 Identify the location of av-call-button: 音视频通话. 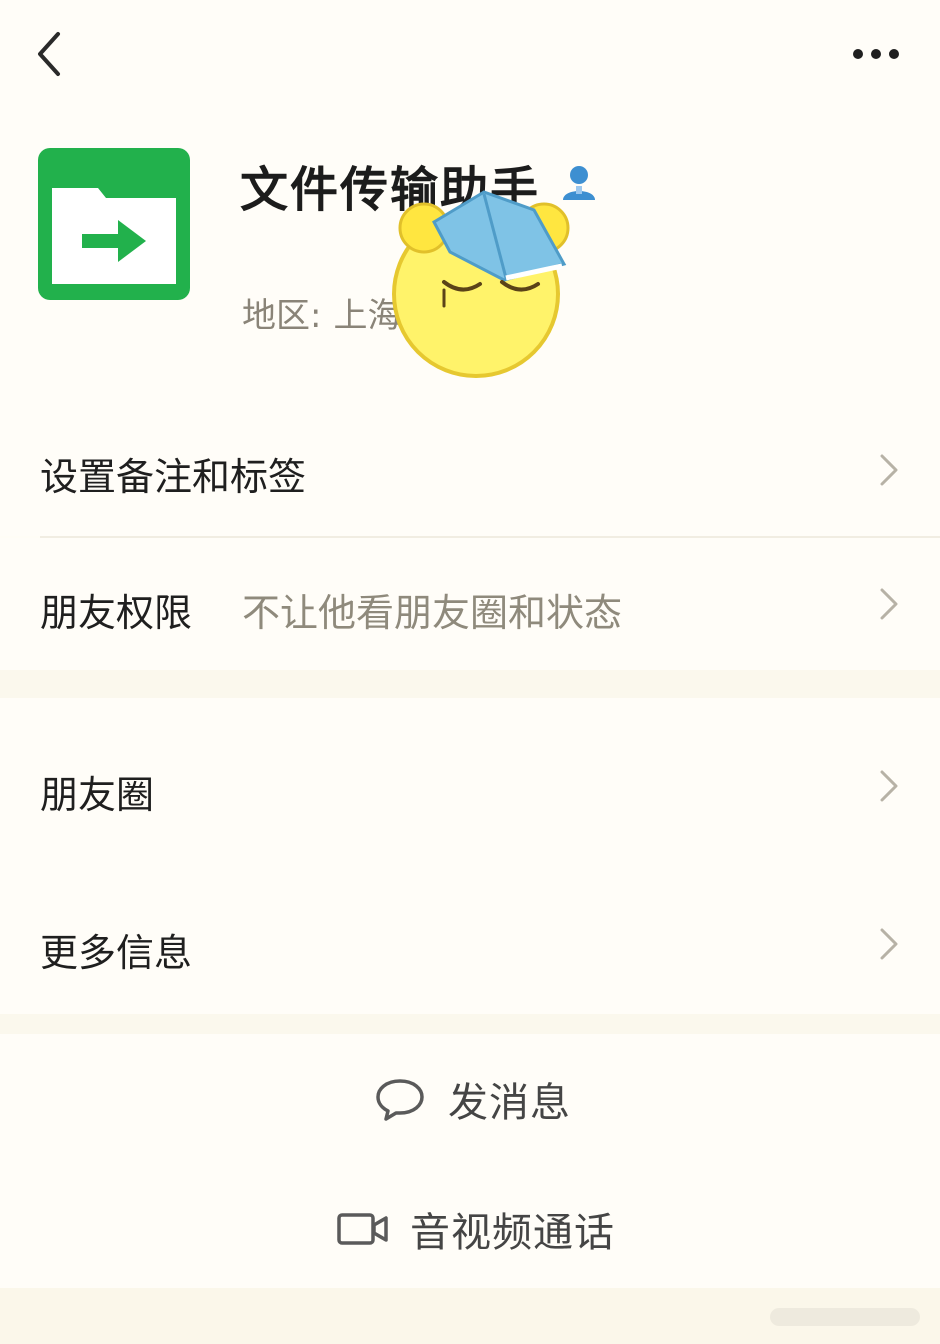
(470, 1229).